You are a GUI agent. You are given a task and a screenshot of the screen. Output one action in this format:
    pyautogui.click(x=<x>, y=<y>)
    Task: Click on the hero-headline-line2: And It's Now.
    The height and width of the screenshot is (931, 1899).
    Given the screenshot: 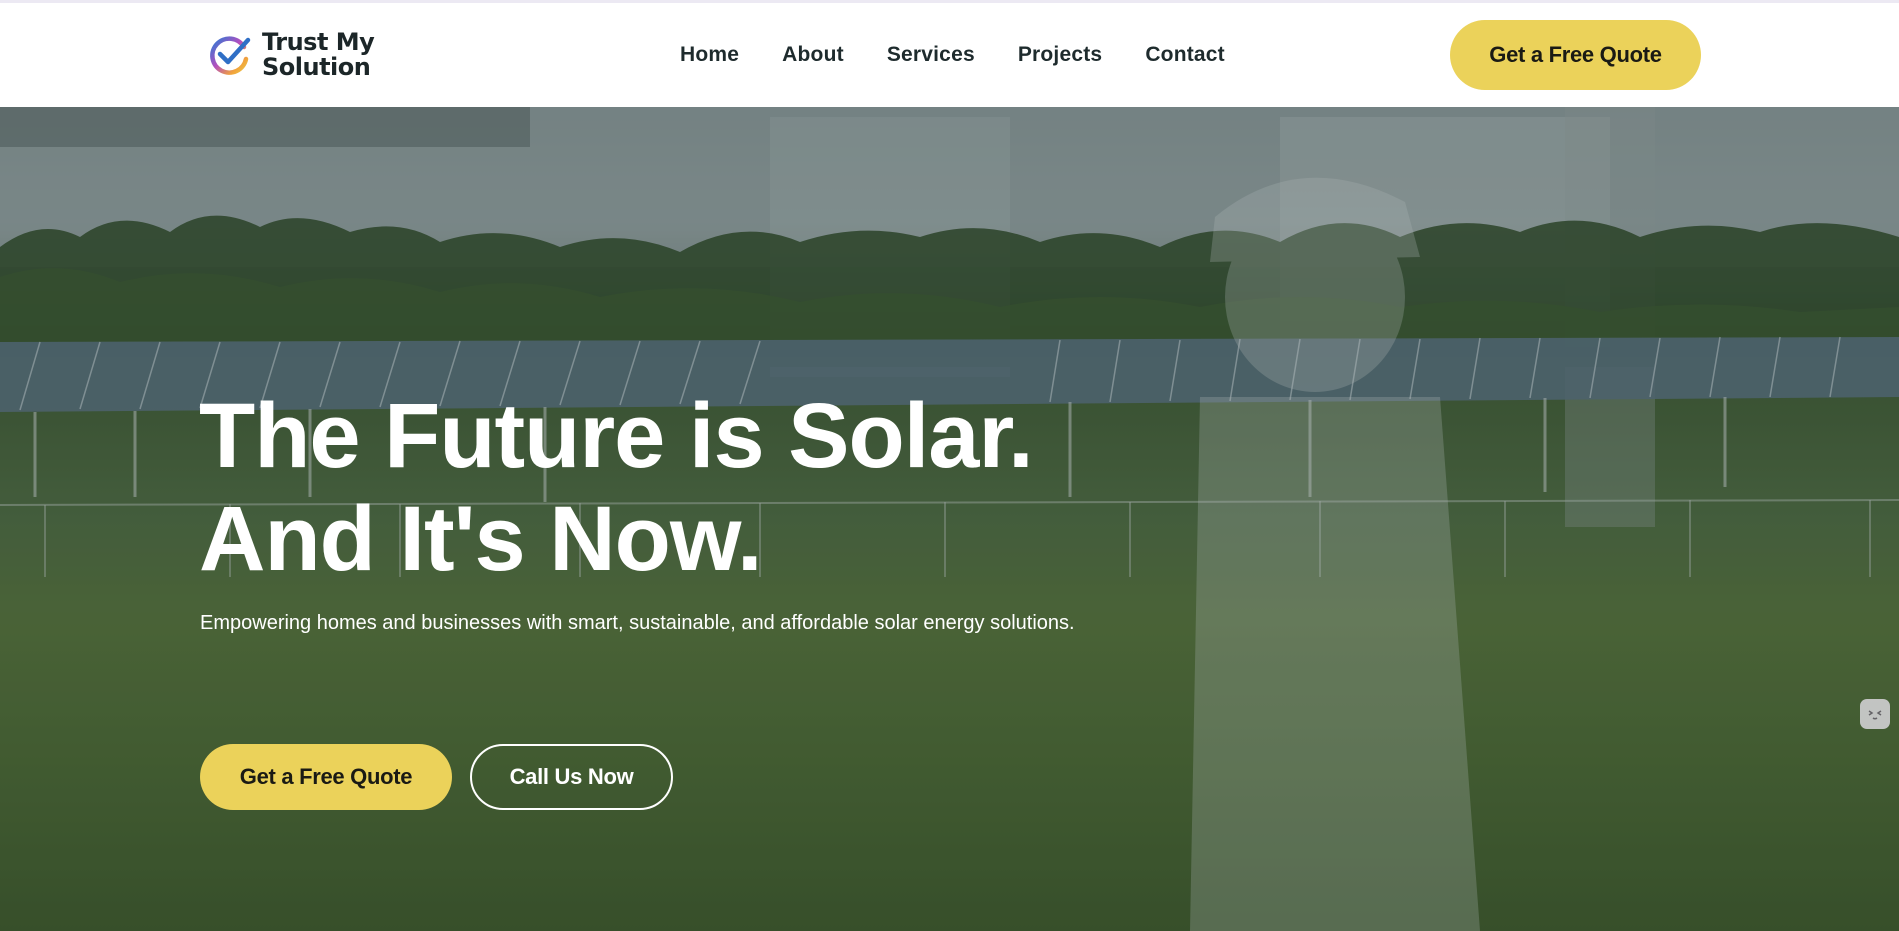 What is the action you would take?
    pyautogui.click(x=481, y=539)
    